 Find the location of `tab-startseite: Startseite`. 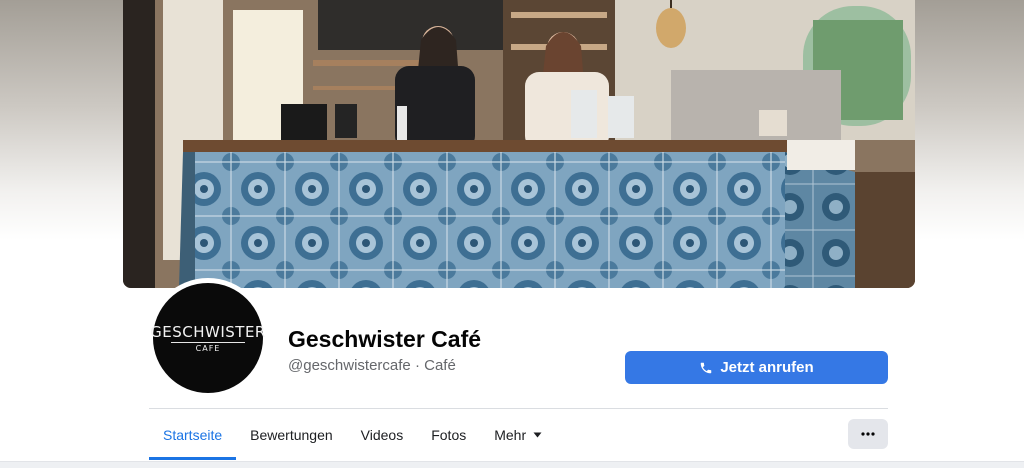

tab-startseite: Startseite is located at coordinates (193, 435).